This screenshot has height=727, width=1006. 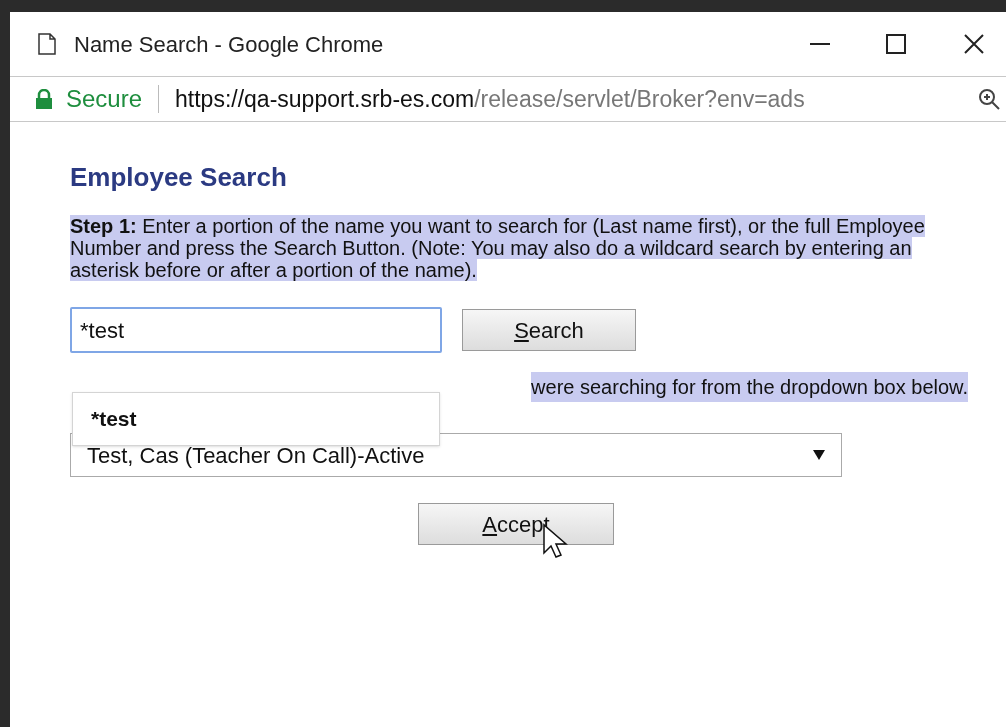 I want to click on lock-icon, so click(x=44, y=99).